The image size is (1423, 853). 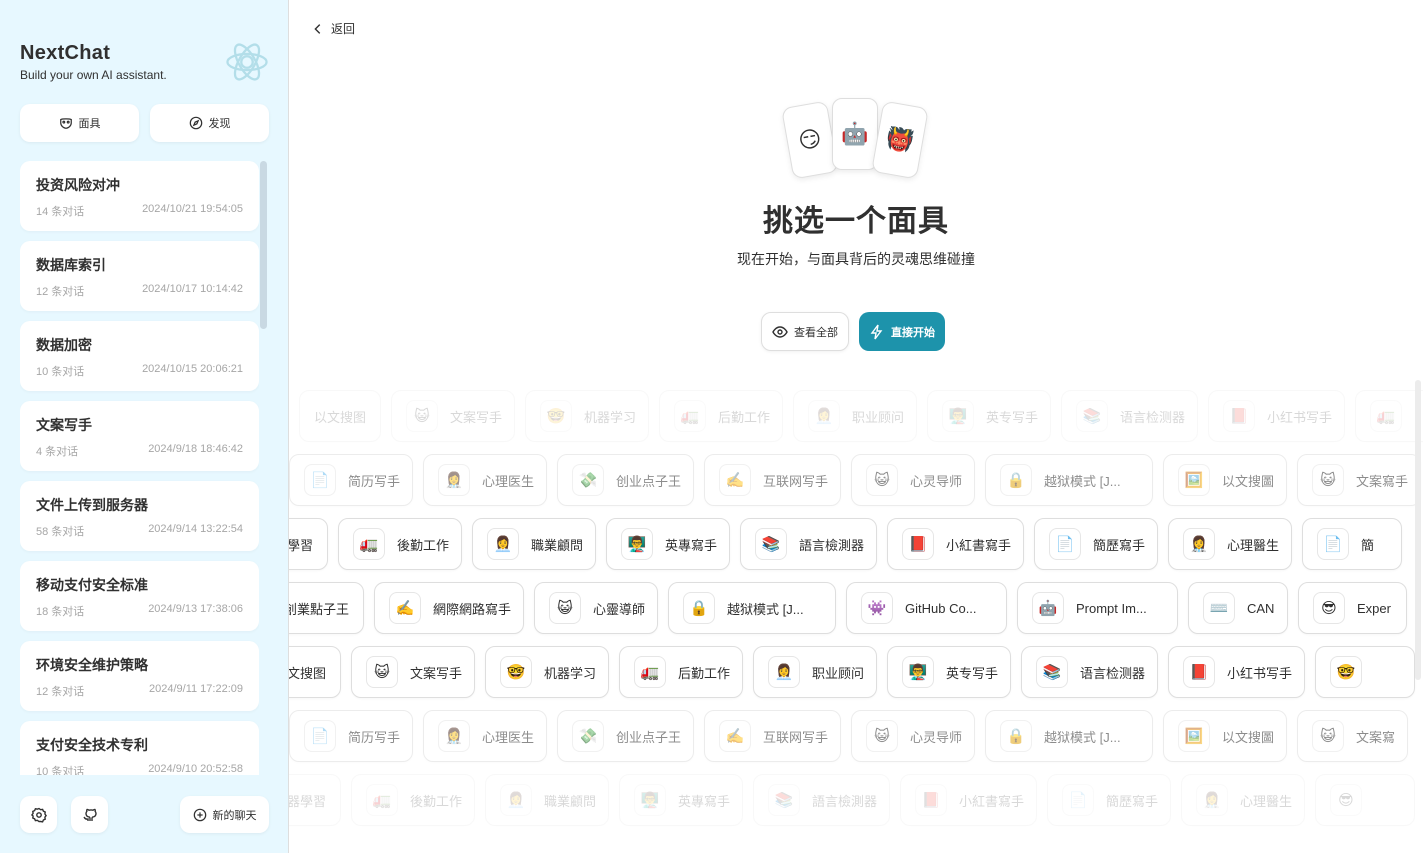 I want to click on chat-count: 14 条对话, so click(x=60, y=212).